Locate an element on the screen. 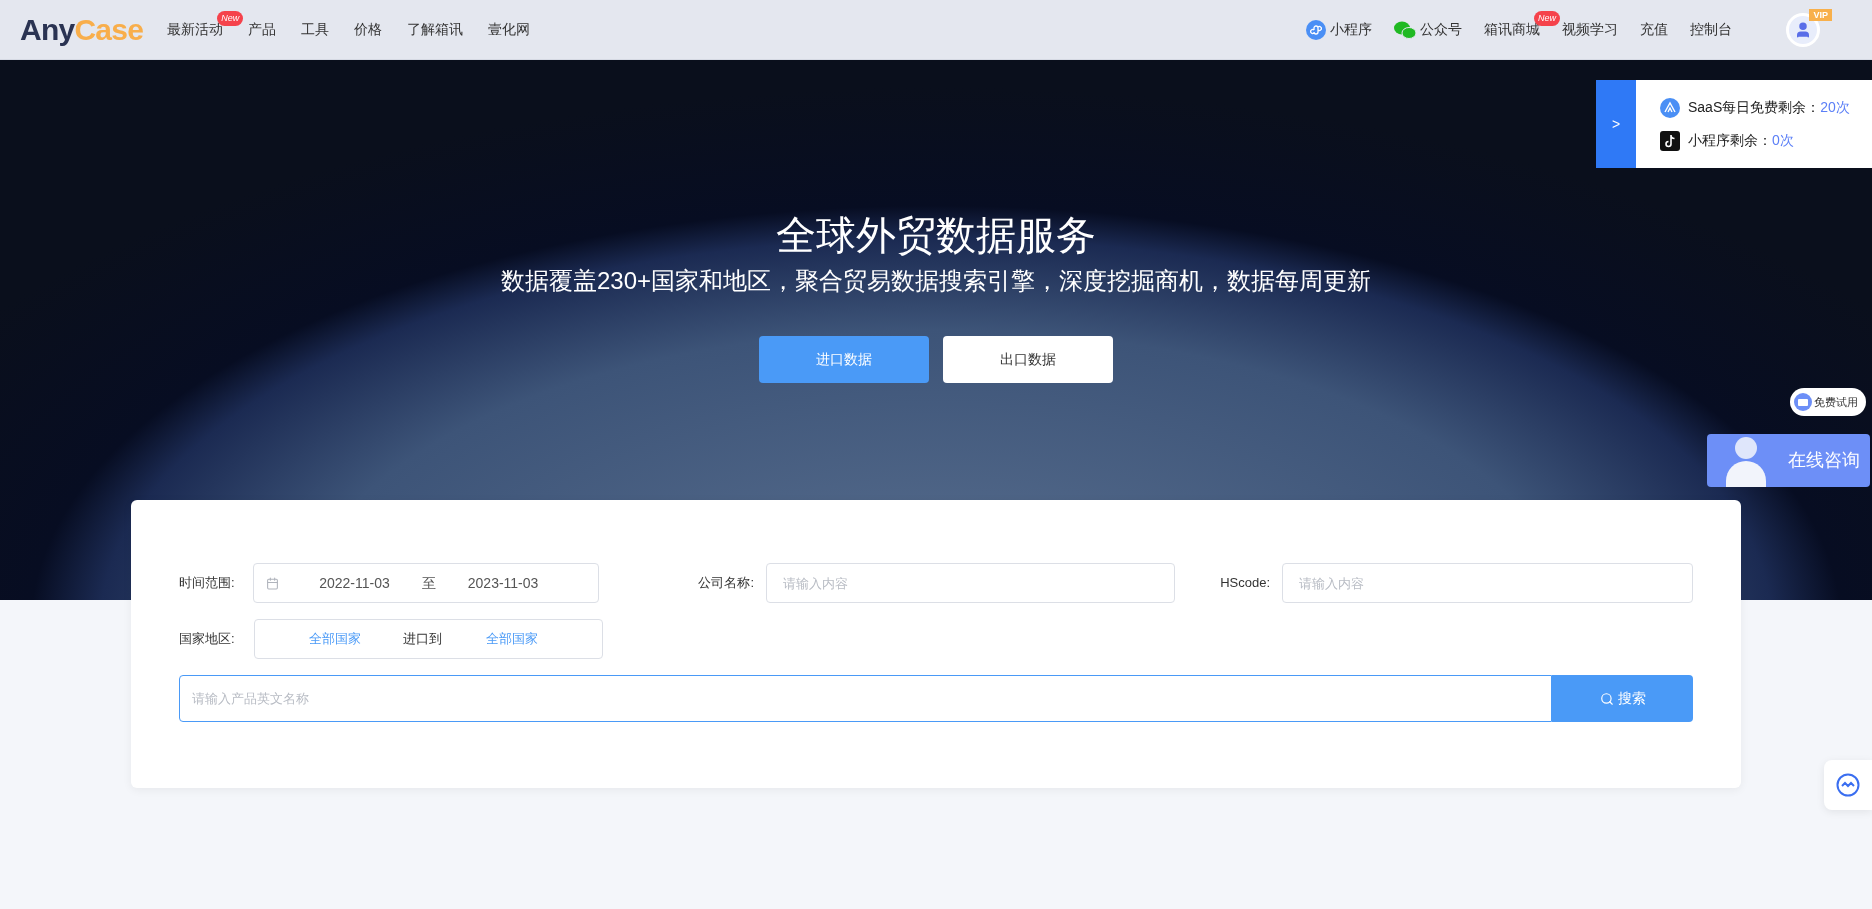  hero-subtitle: 数据覆盖230+国家和地区，聚合贸易数据搜索引擎，深度挖掘商机，数据每周更新 is located at coordinates (936, 281).